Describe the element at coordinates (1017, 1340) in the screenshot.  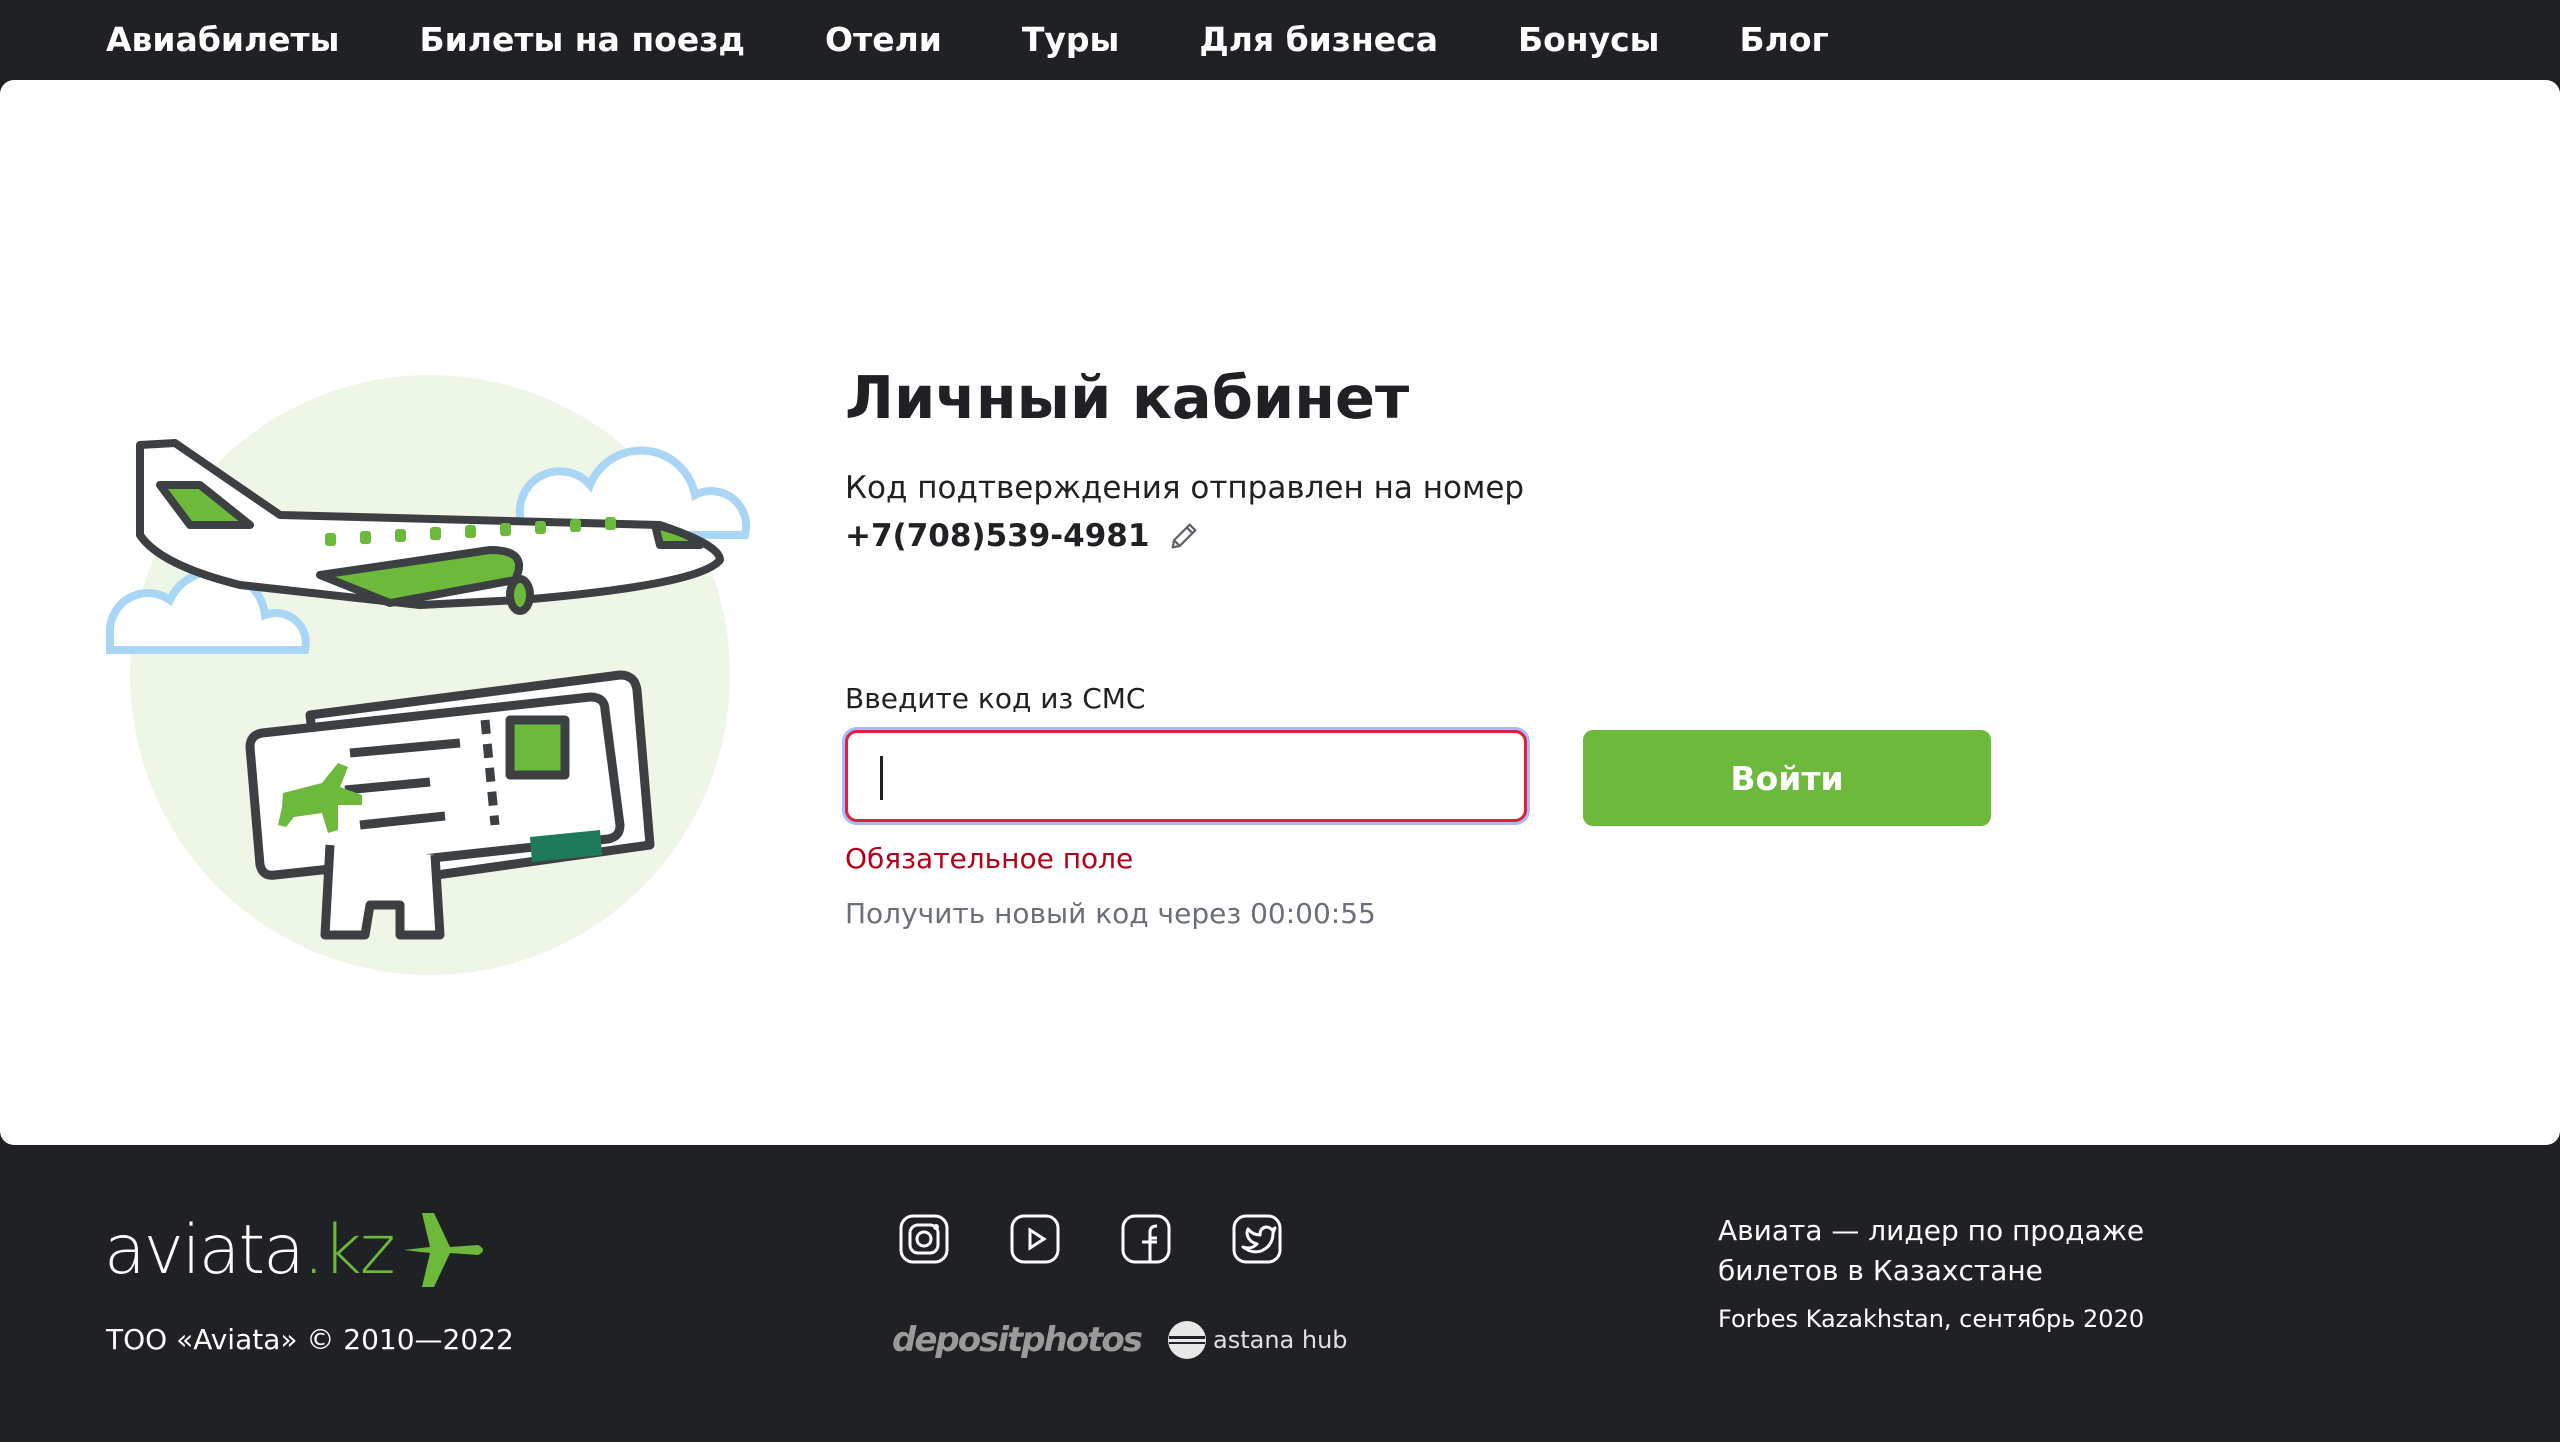
I see `depositphotos-logo: depositphotos` at that location.